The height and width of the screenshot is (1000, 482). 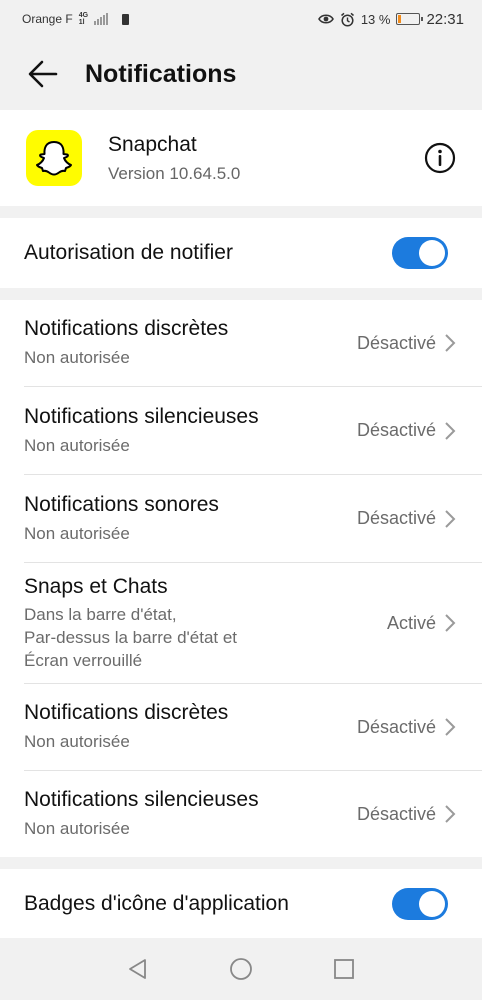 What do you see at coordinates (83, 15) in the screenshot?
I see `network-top: 4G` at bounding box center [83, 15].